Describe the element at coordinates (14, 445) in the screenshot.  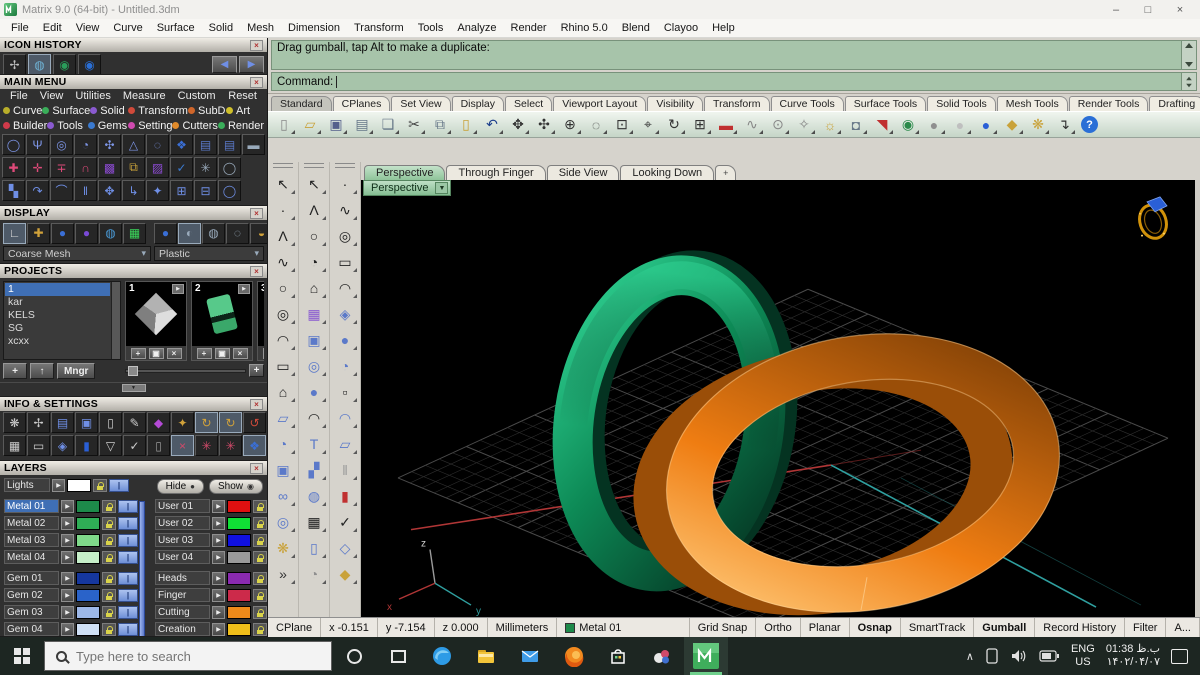
I see `layout-grid-icon: ▦` at that location.